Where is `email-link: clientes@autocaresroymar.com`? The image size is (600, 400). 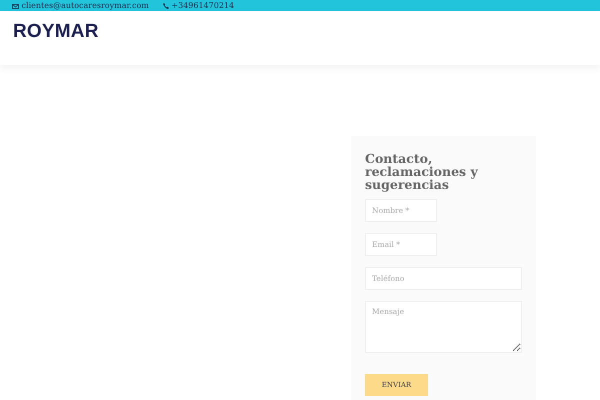 email-link: clientes@autocaresroymar.com is located at coordinates (85, 5).